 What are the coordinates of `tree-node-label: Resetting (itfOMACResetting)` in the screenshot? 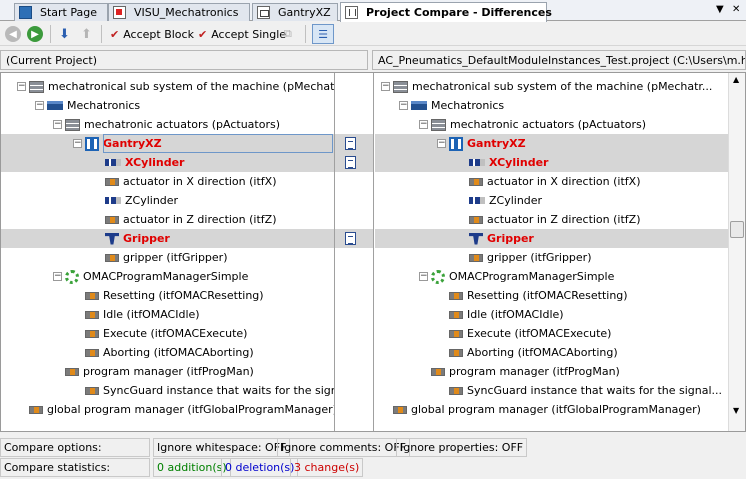 It's located at (547, 295).